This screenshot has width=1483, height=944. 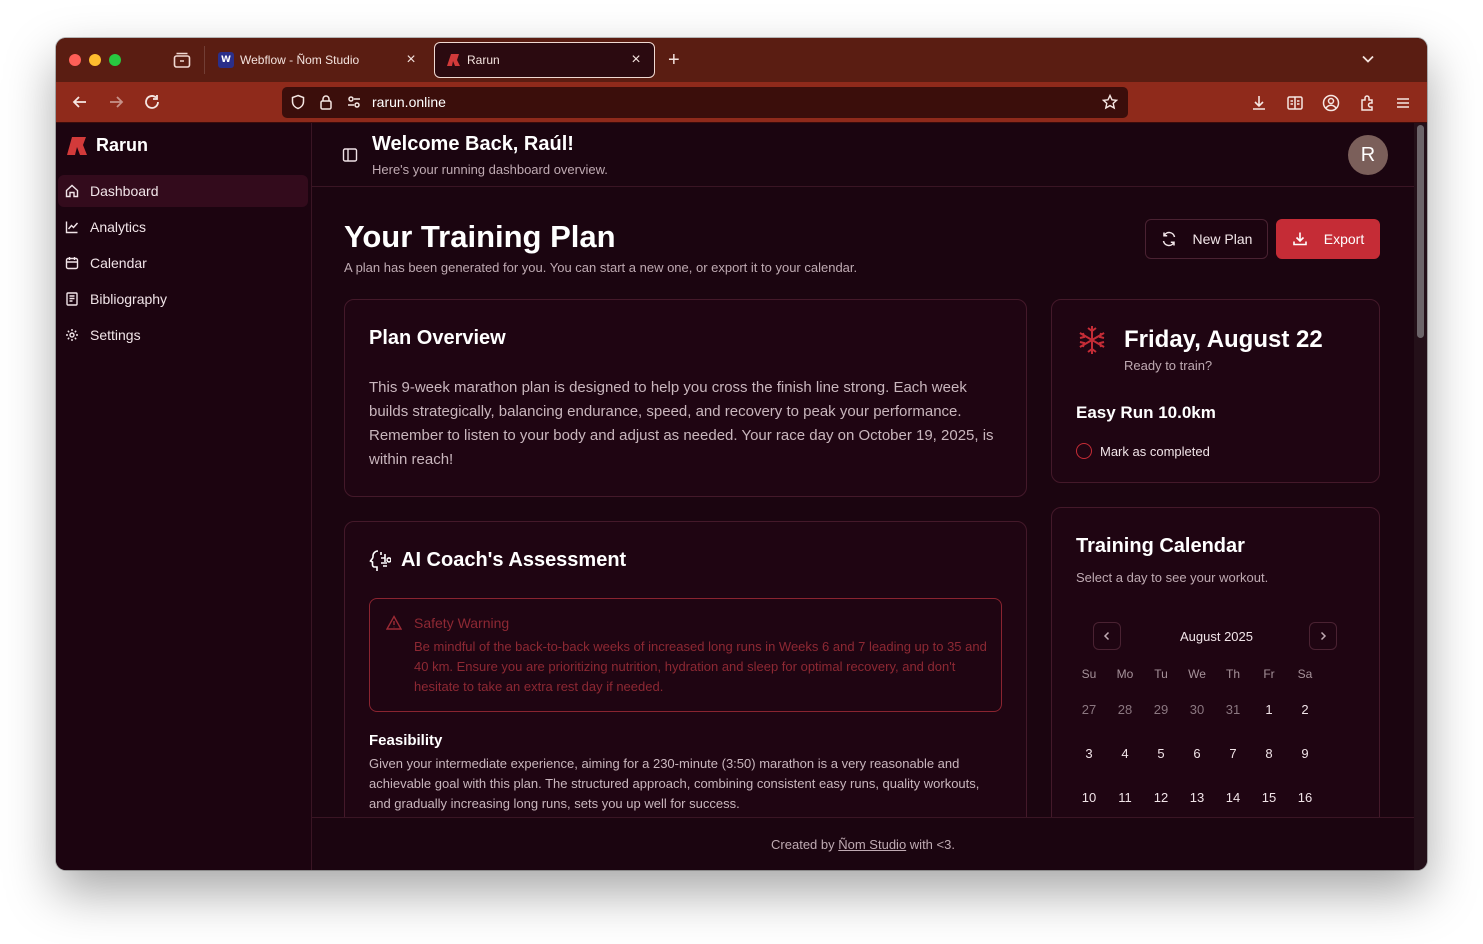 What do you see at coordinates (298, 102) in the screenshot?
I see `shield-icon` at bounding box center [298, 102].